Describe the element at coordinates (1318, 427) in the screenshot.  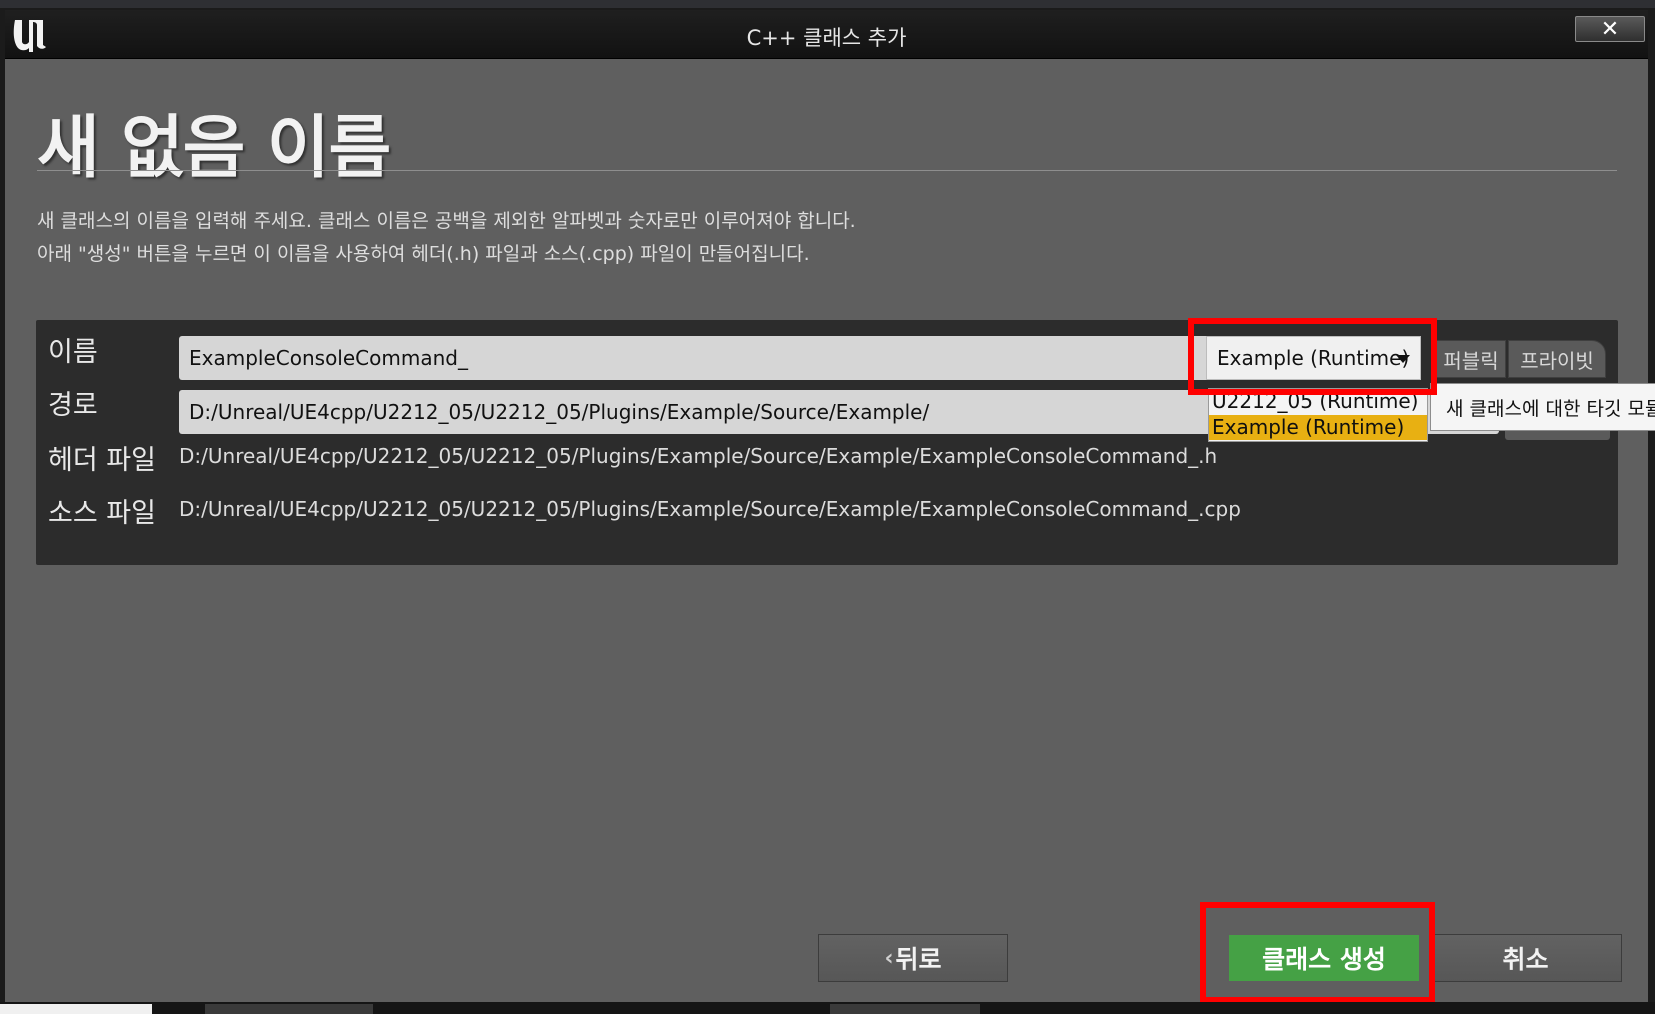
I see `module-option-selected: Example (Runtime)` at that location.